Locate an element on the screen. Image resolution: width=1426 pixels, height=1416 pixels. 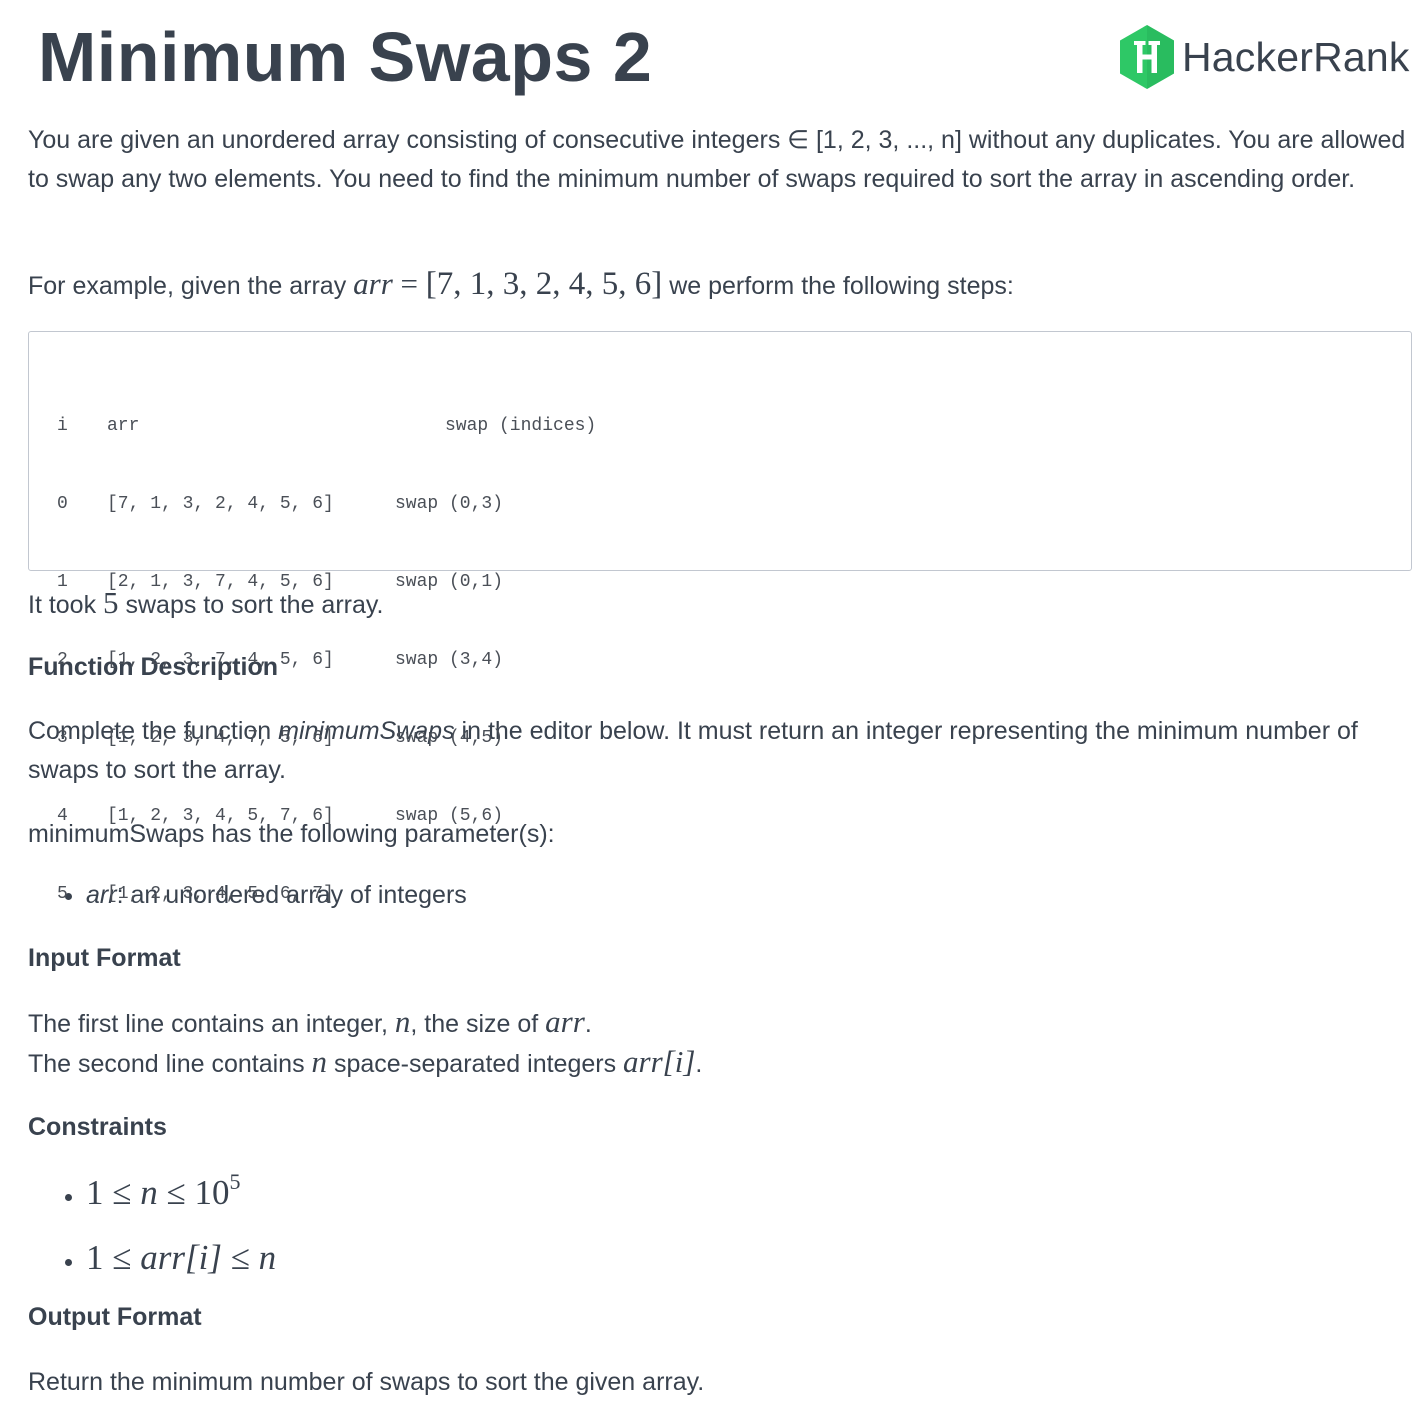
steps-row-swap: swap (3,4) is located at coordinates (449, 660).